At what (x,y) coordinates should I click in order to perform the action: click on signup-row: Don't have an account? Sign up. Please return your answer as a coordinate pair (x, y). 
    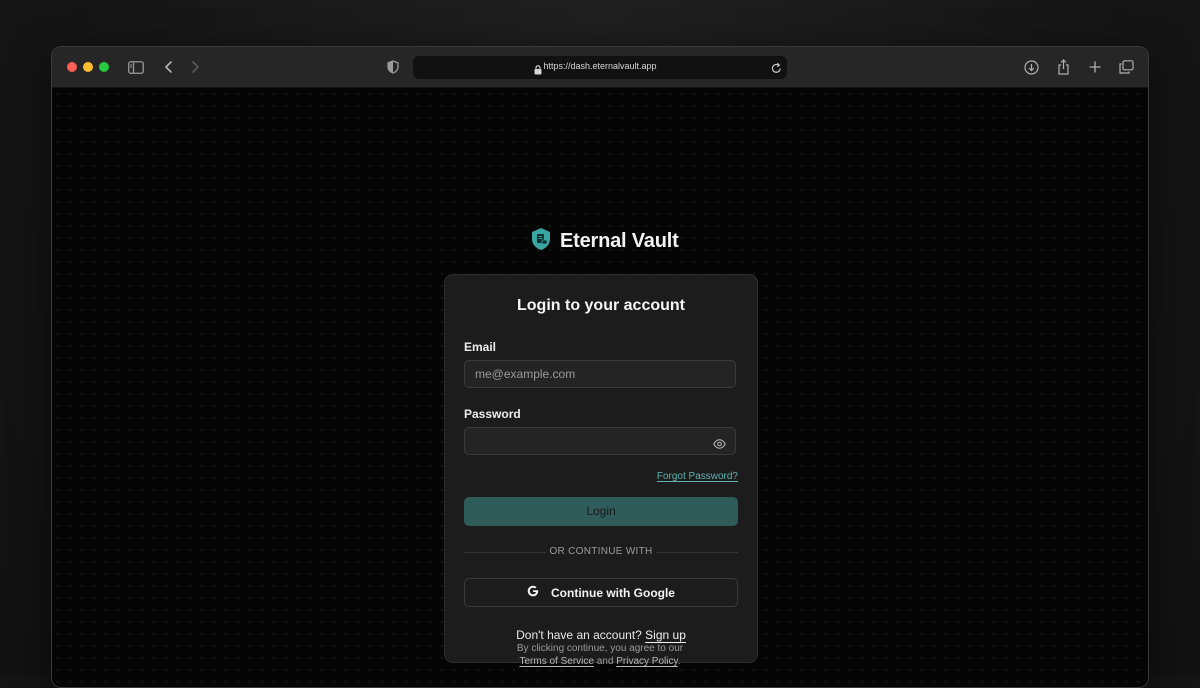
    Looking at the image, I should click on (601, 635).